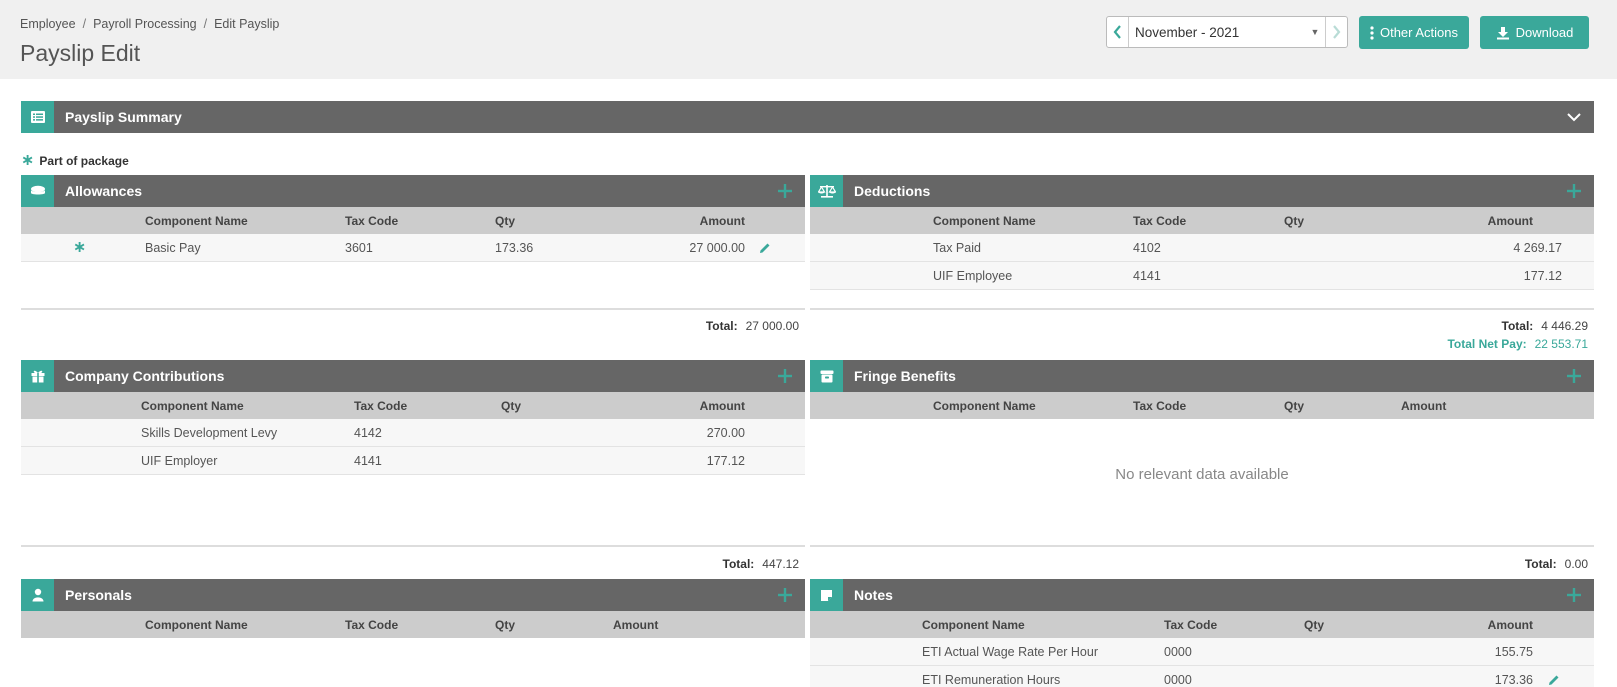 This screenshot has width=1617, height=687. What do you see at coordinates (1147, 247) in the screenshot?
I see `tax-code: 4102` at bounding box center [1147, 247].